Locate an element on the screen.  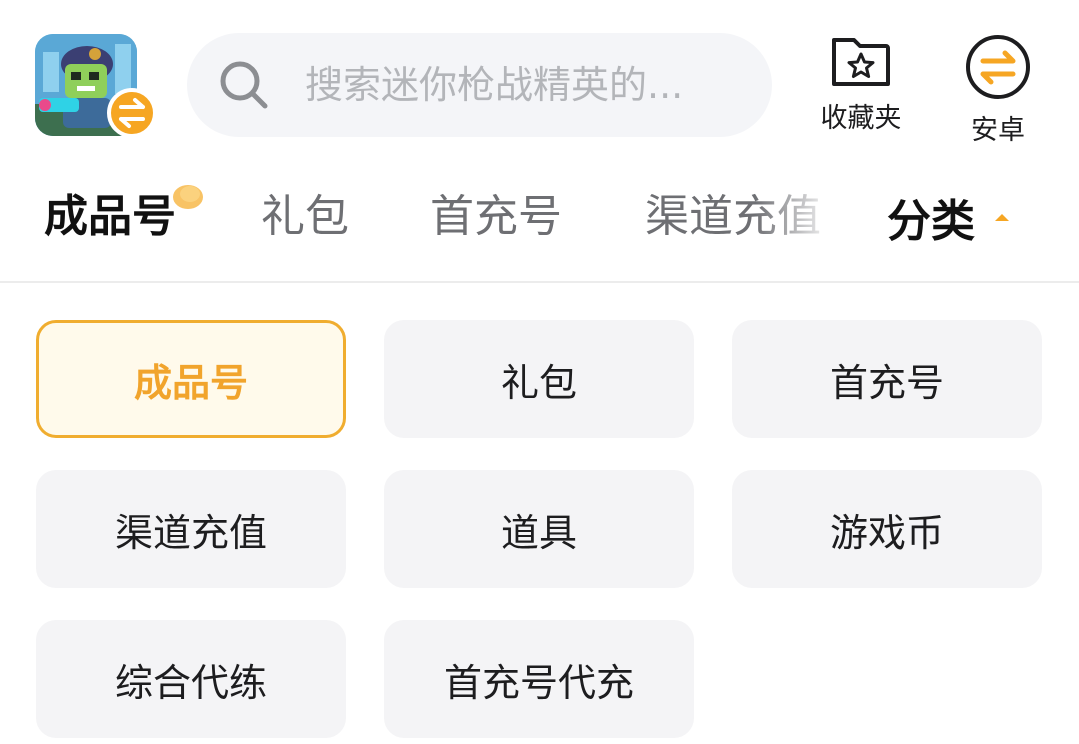
category-chip-items: 道具 is located at coordinates (539, 529).